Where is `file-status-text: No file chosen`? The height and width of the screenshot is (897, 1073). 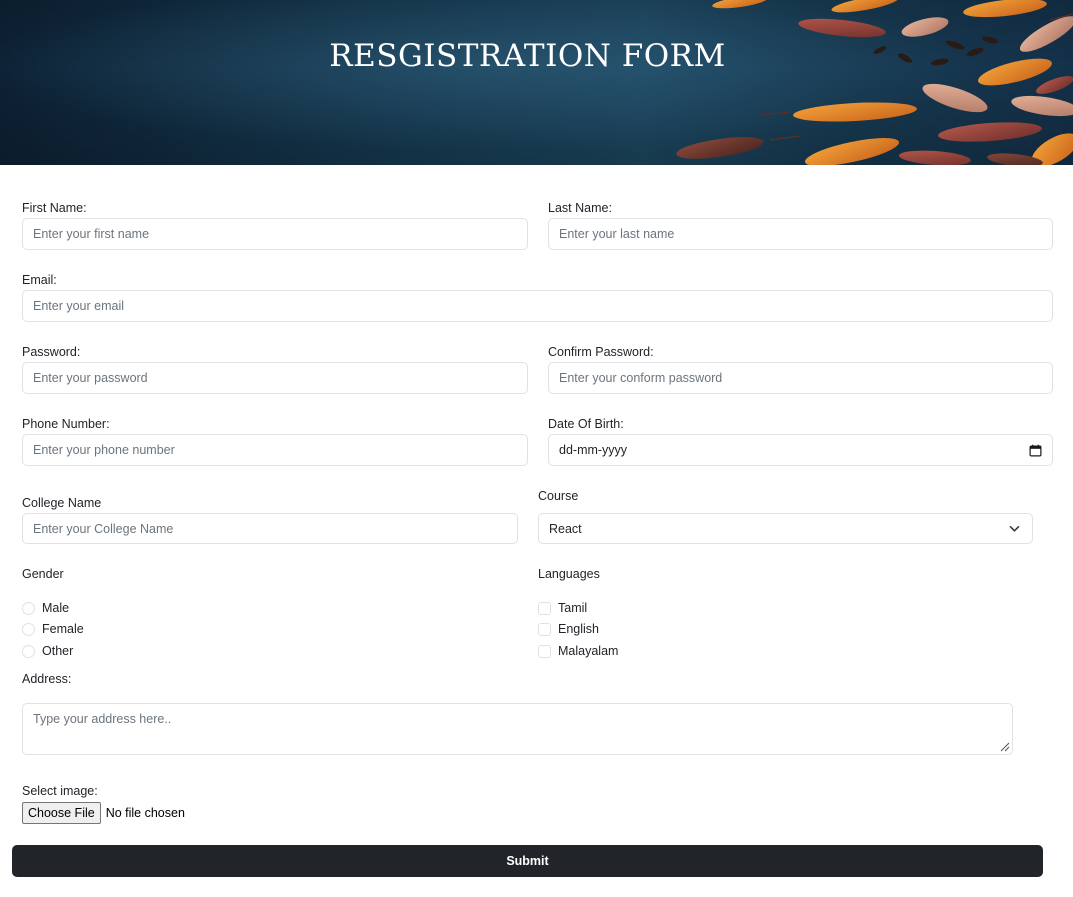
file-status-text: No file chosen is located at coordinates (145, 813).